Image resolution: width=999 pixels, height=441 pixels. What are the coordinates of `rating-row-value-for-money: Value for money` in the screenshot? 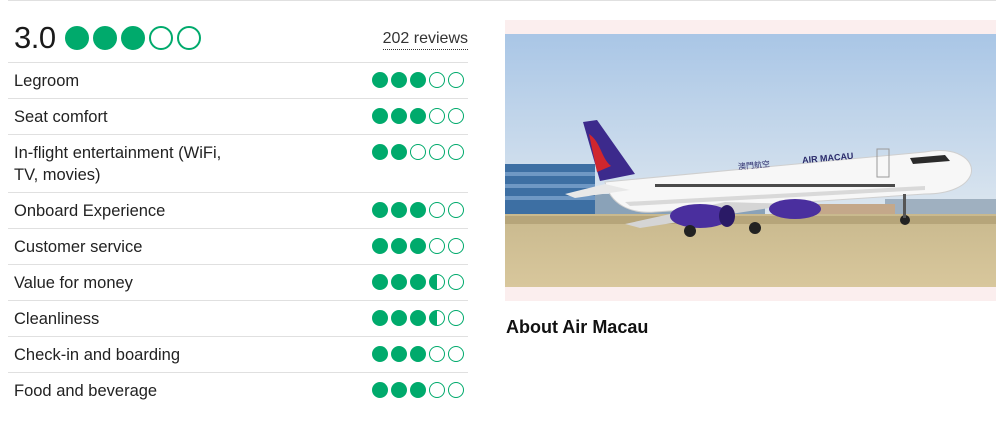 It's located at (238, 282).